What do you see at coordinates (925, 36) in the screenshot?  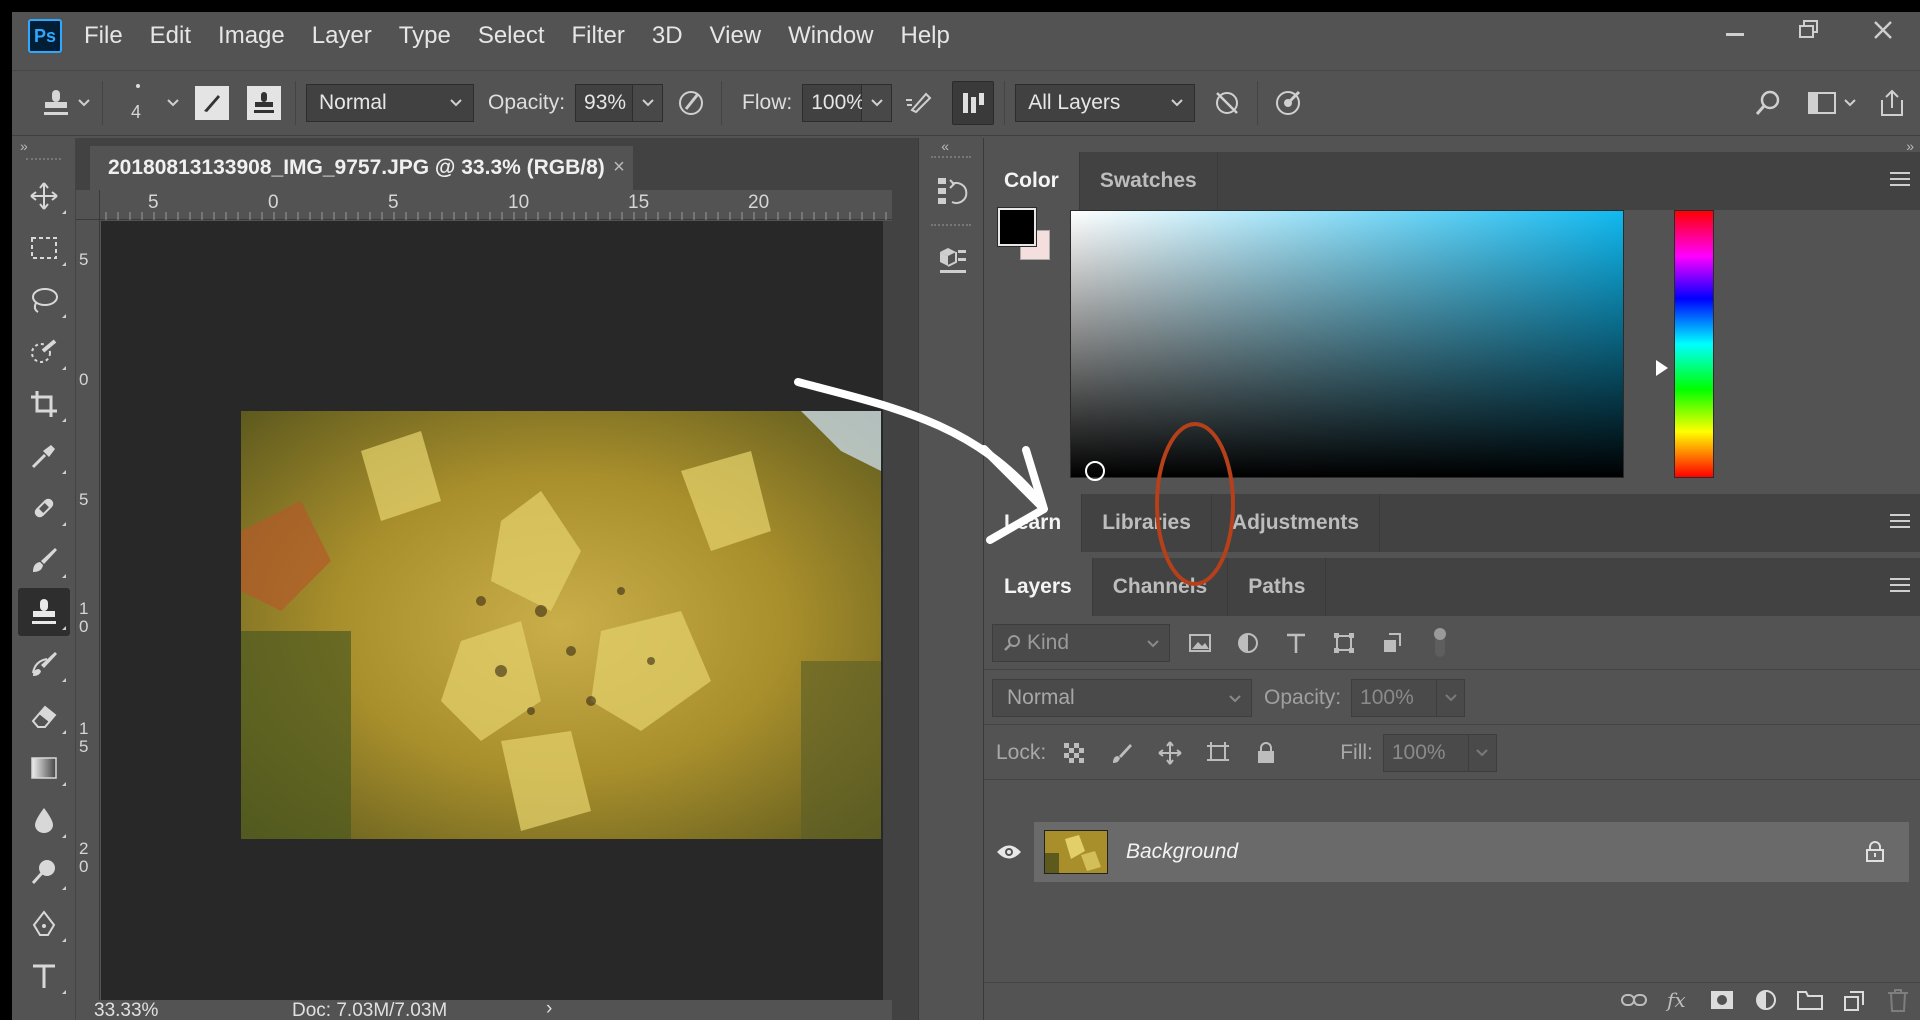 I see `menu-help: Help` at bounding box center [925, 36].